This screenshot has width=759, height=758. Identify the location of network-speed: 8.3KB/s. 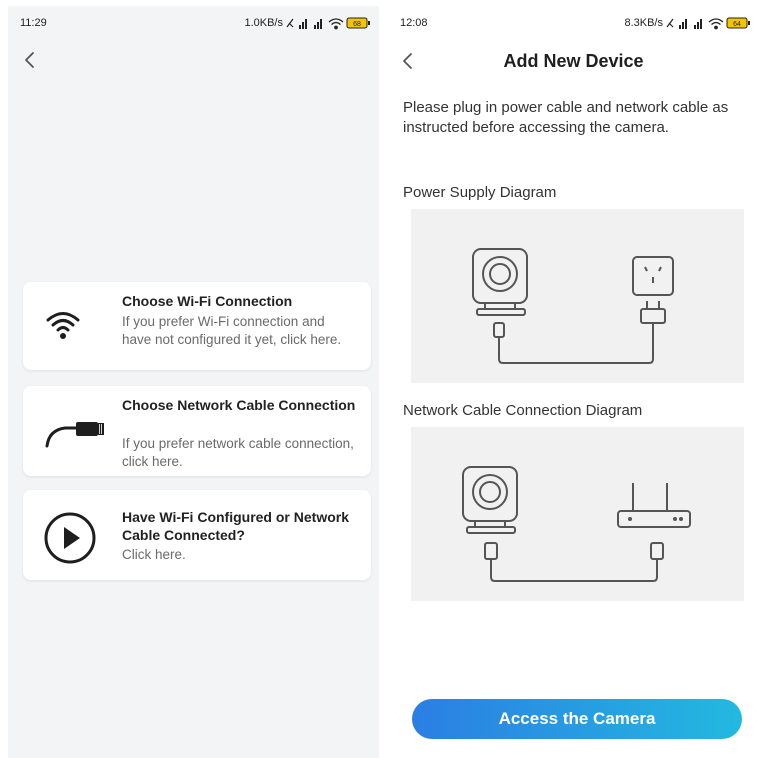
(643, 23).